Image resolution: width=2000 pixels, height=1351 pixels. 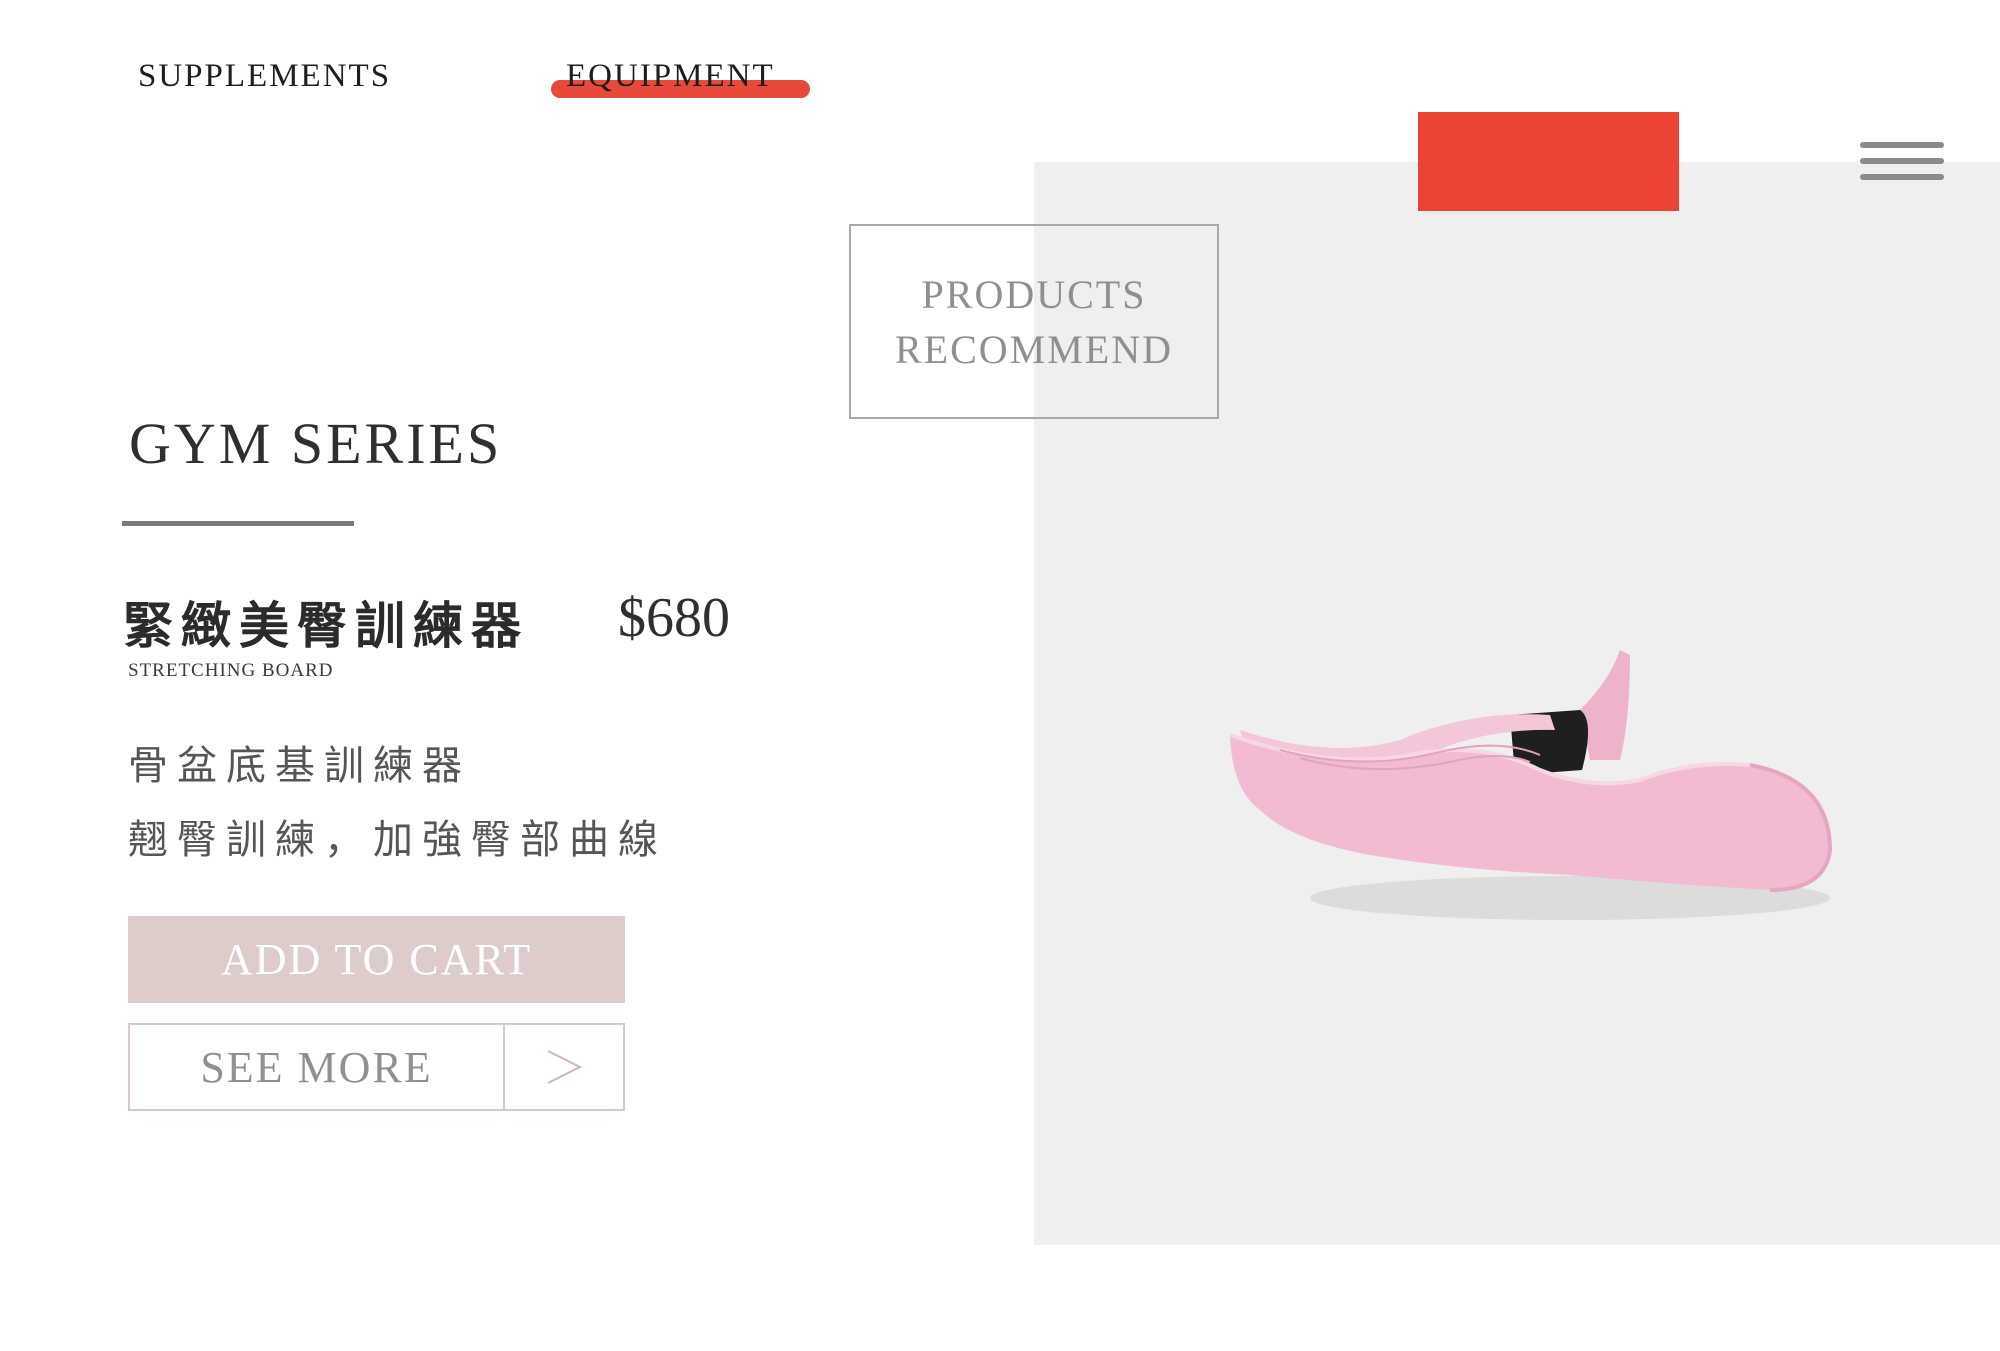 I want to click on recommend-line-2: RECOMMEND, so click(x=1034, y=349).